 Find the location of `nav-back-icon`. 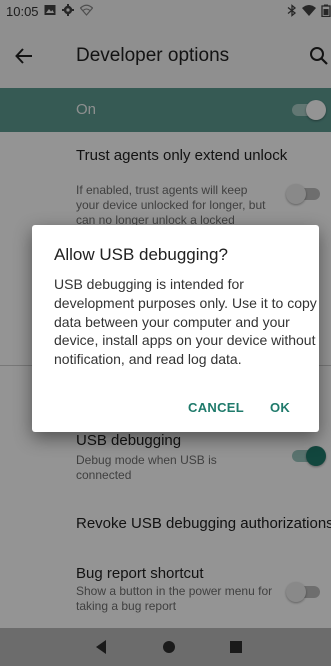

nav-back-icon is located at coordinates (103, 647).